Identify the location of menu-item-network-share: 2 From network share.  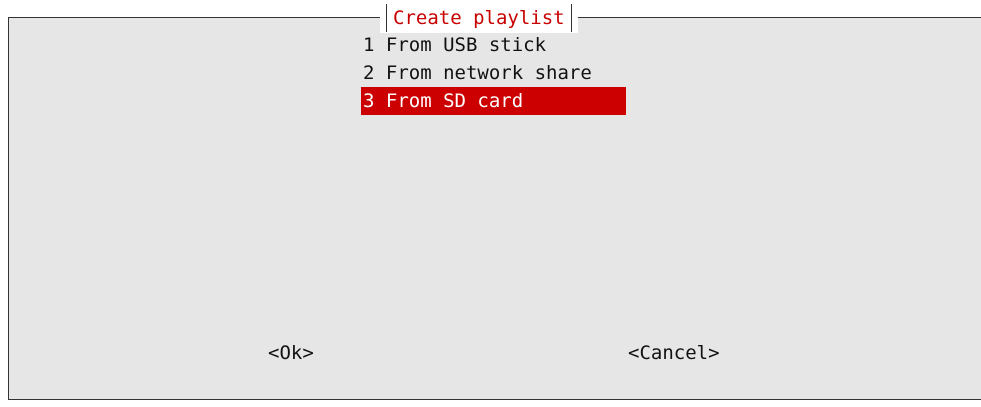
(493, 73).